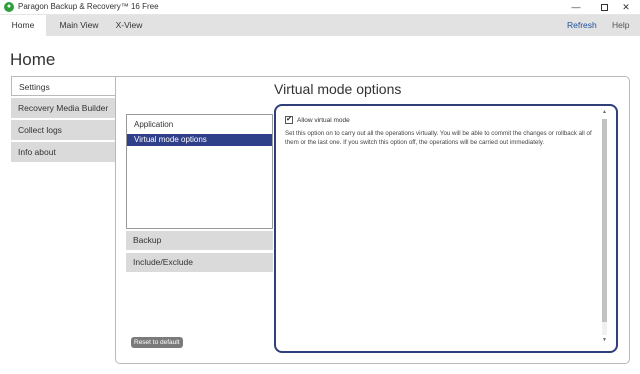 This screenshot has width=640, height=374. Describe the element at coordinates (199, 262) in the screenshot. I see `group-include-exclude: Include/Exclude` at that location.